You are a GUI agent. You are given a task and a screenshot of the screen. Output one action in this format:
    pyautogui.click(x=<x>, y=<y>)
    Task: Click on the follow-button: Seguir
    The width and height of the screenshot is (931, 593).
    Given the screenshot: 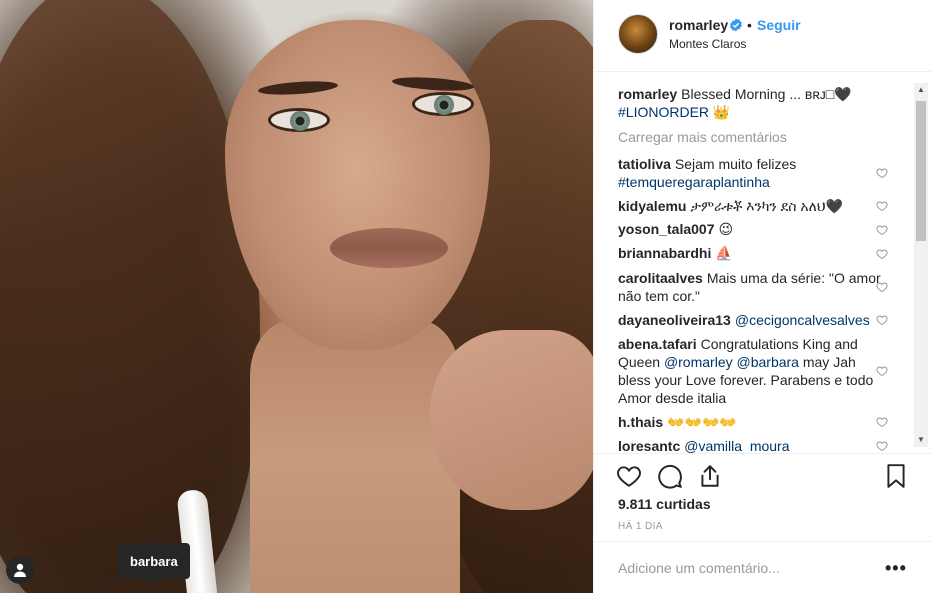 What is the action you would take?
    pyautogui.click(x=779, y=25)
    